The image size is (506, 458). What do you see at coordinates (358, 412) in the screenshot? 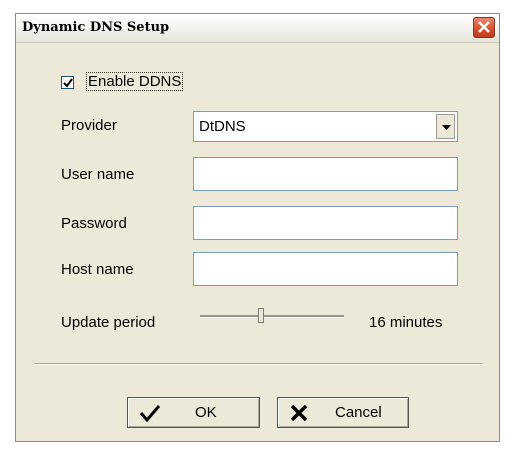
I see `cancel-label: Cancel` at bounding box center [358, 412].